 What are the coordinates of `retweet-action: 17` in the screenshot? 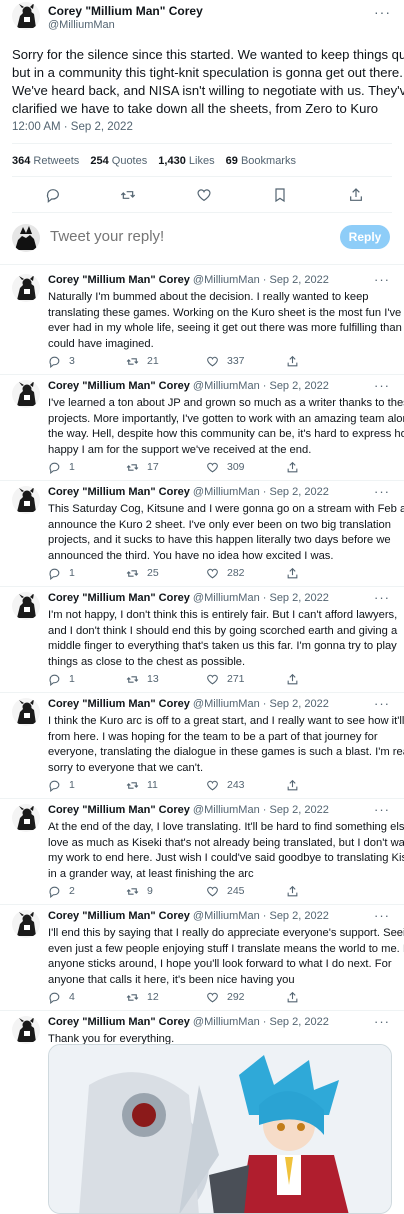 It's located at (142, 467).